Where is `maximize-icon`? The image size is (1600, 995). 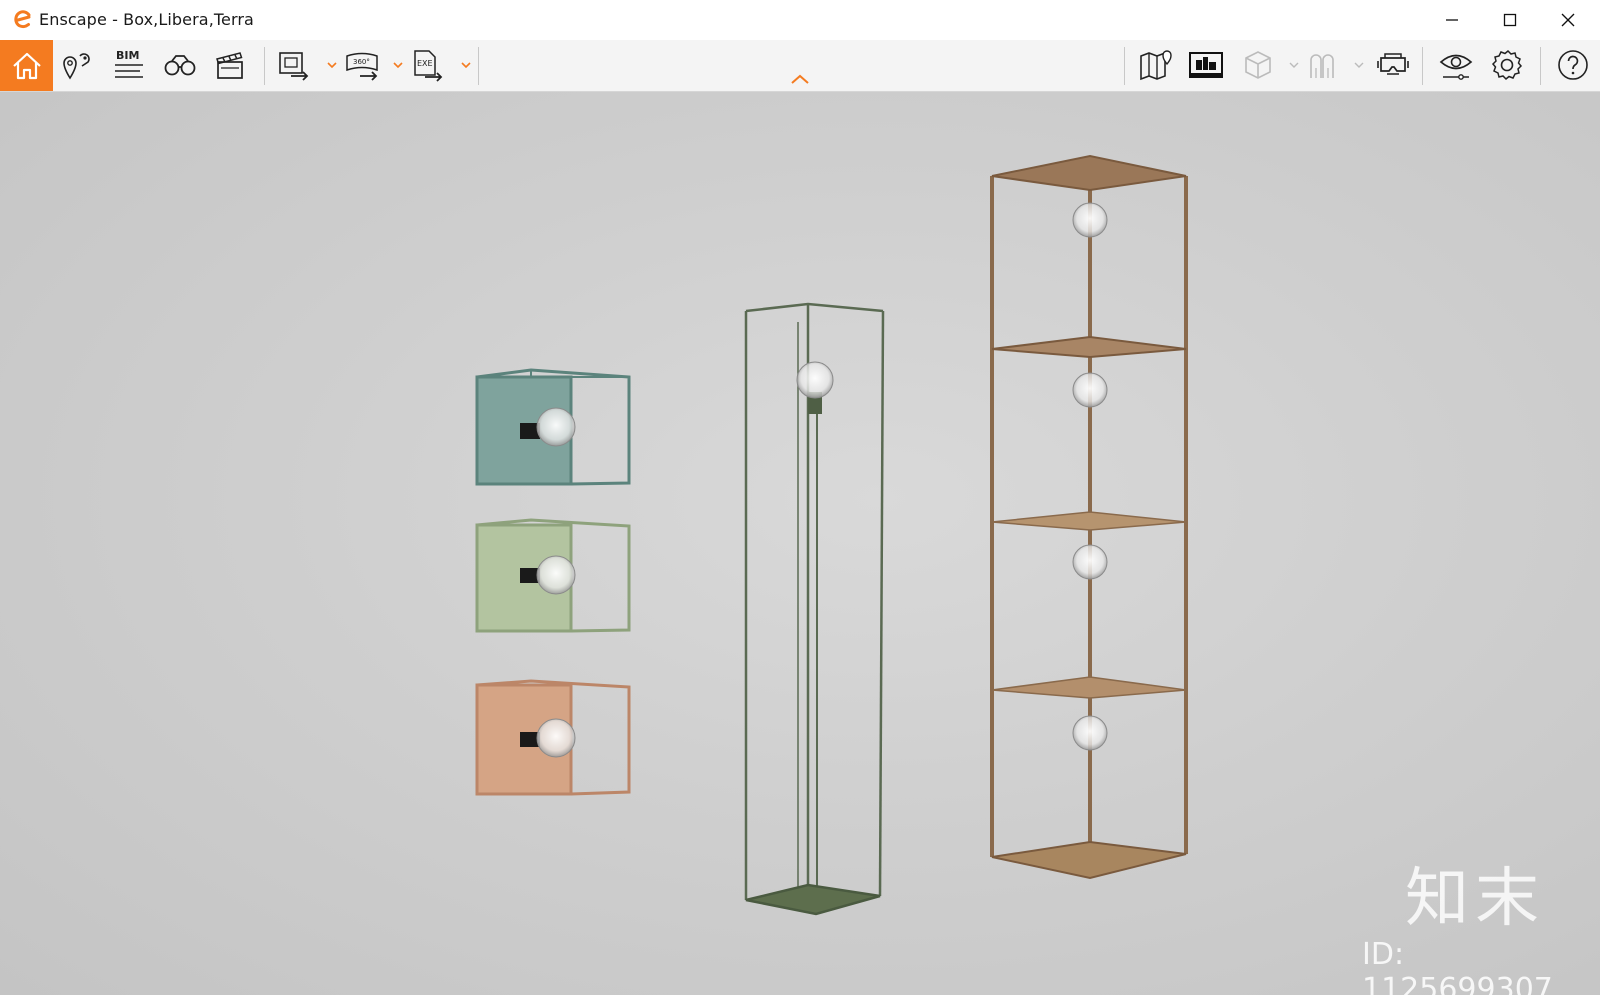
maximize-icon is located at coordinates (1510, 20).